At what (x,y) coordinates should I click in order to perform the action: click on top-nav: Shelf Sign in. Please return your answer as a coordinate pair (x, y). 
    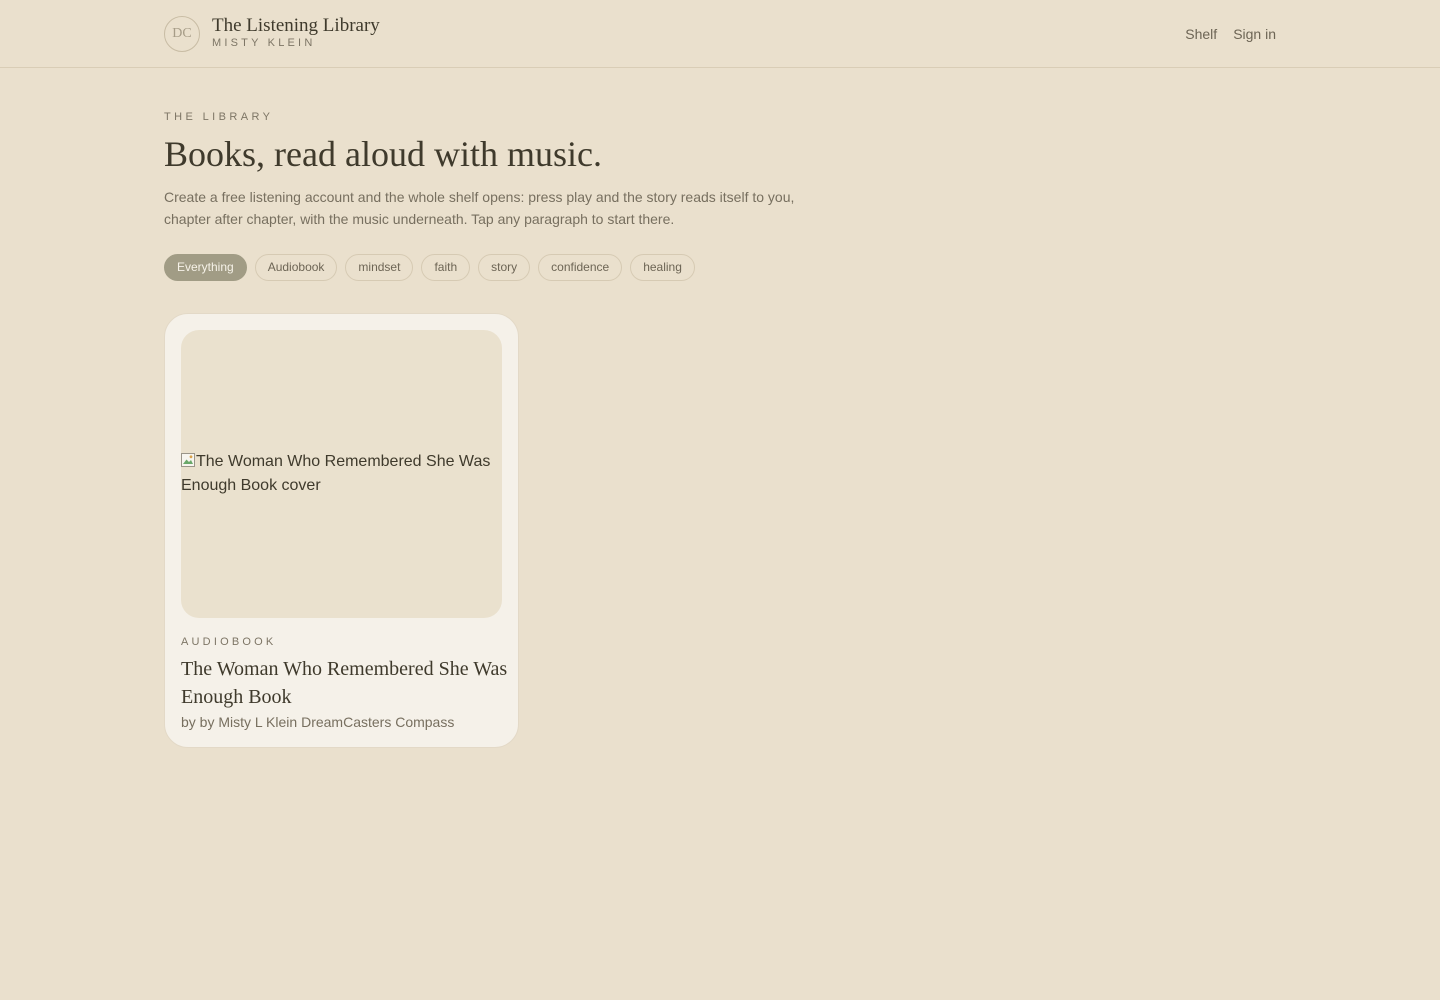
    Looking at the image, I should click on (1230, 34).